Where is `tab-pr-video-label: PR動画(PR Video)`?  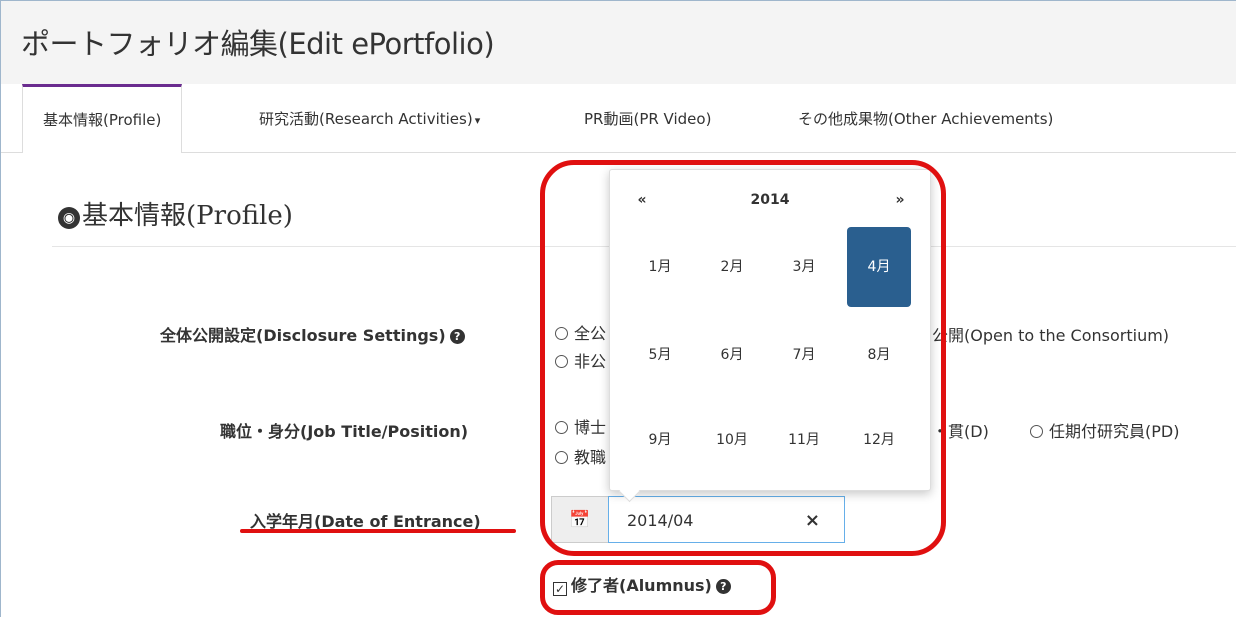 tab-pr-video-label: PR動画(PR Video) is located at coordinates (648, 119).